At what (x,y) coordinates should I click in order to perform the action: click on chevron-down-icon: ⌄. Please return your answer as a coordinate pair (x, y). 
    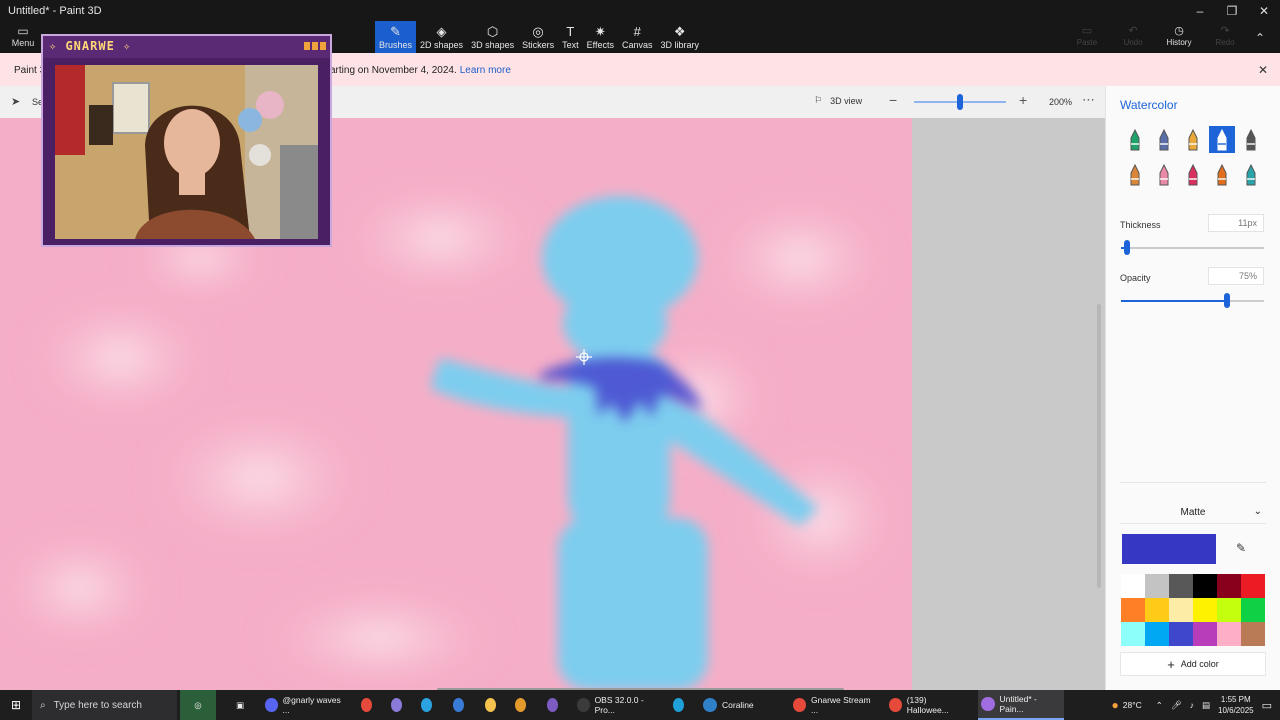
    Looking at the image, I should click on (1257, 511).